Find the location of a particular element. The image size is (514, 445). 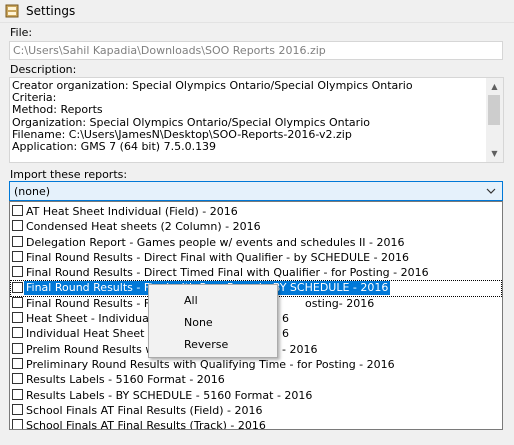

scroll-thumb is located at coordinates (494, 110).